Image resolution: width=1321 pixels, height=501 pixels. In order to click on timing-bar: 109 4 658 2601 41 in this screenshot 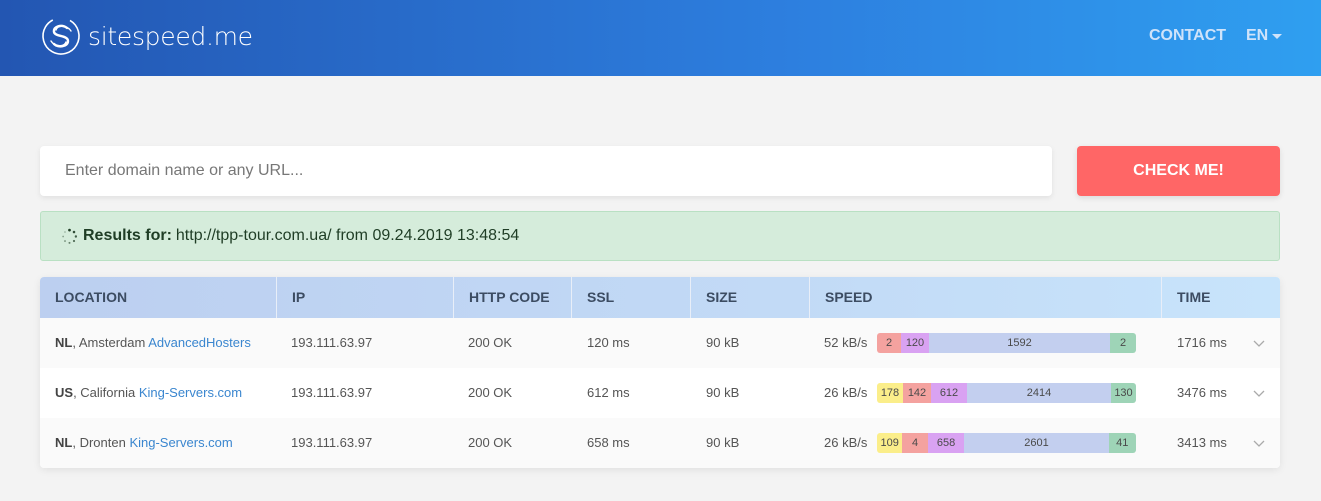, I will do `click(1006, 443)`.